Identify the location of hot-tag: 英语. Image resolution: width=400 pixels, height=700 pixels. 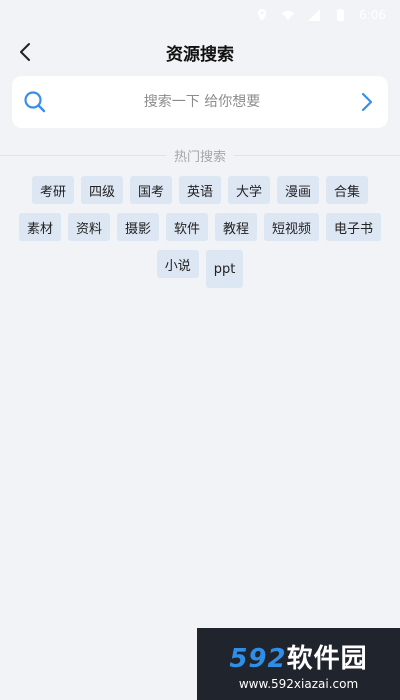
(199, 190).